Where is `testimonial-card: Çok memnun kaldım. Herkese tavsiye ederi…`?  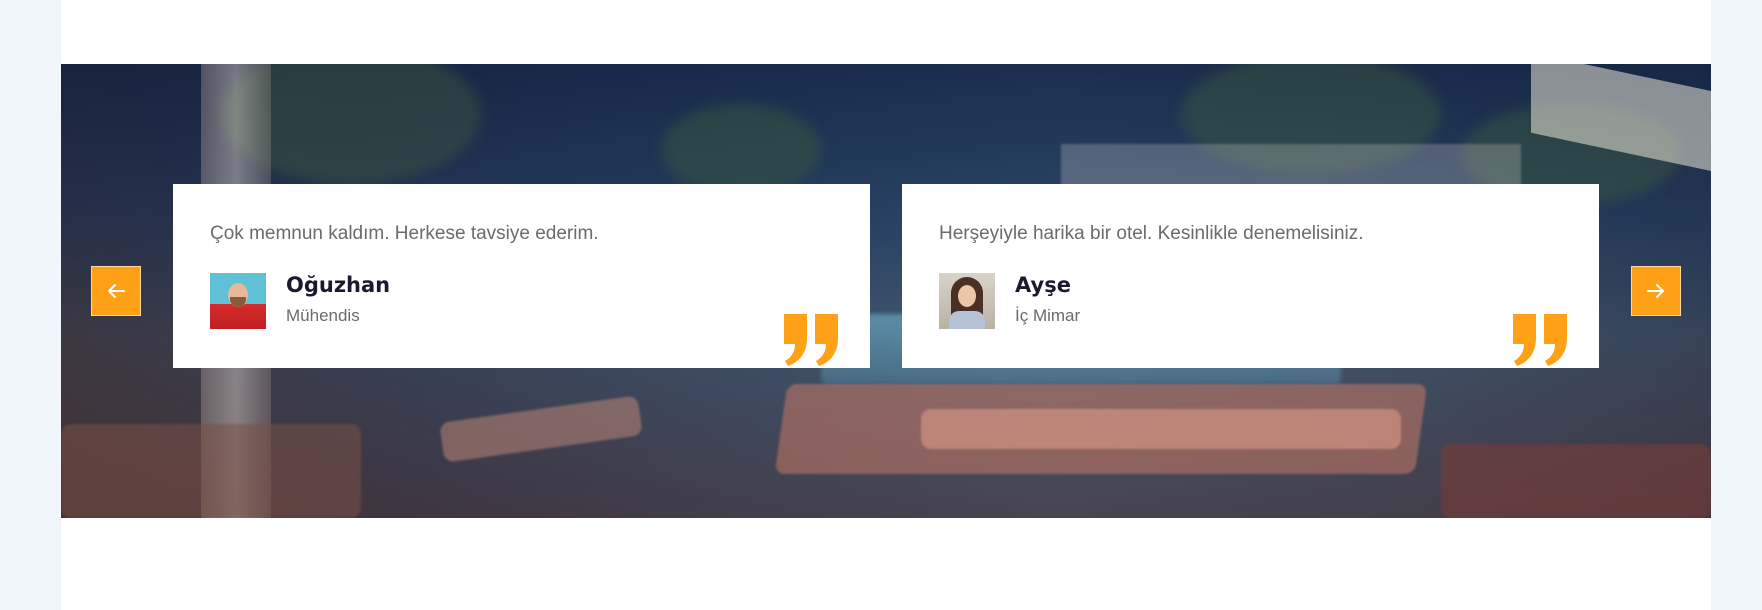 testimonial-card: Çok memnun kaldım. Herkese tavsiye ederi… is located at coordinates (521, 276).